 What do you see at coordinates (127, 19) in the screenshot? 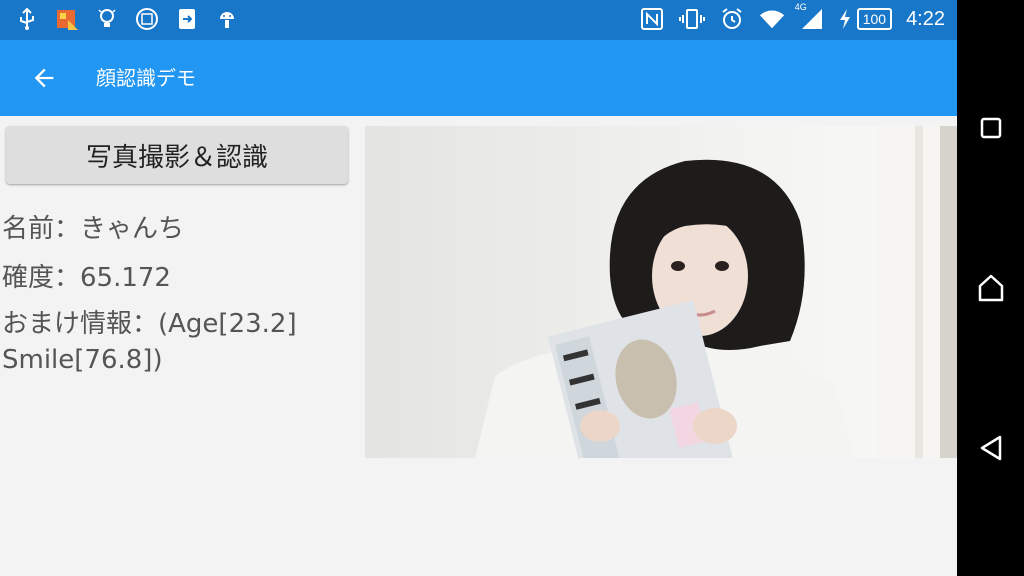
I see `status-bar-notifications` at bounding box center [127, 19].